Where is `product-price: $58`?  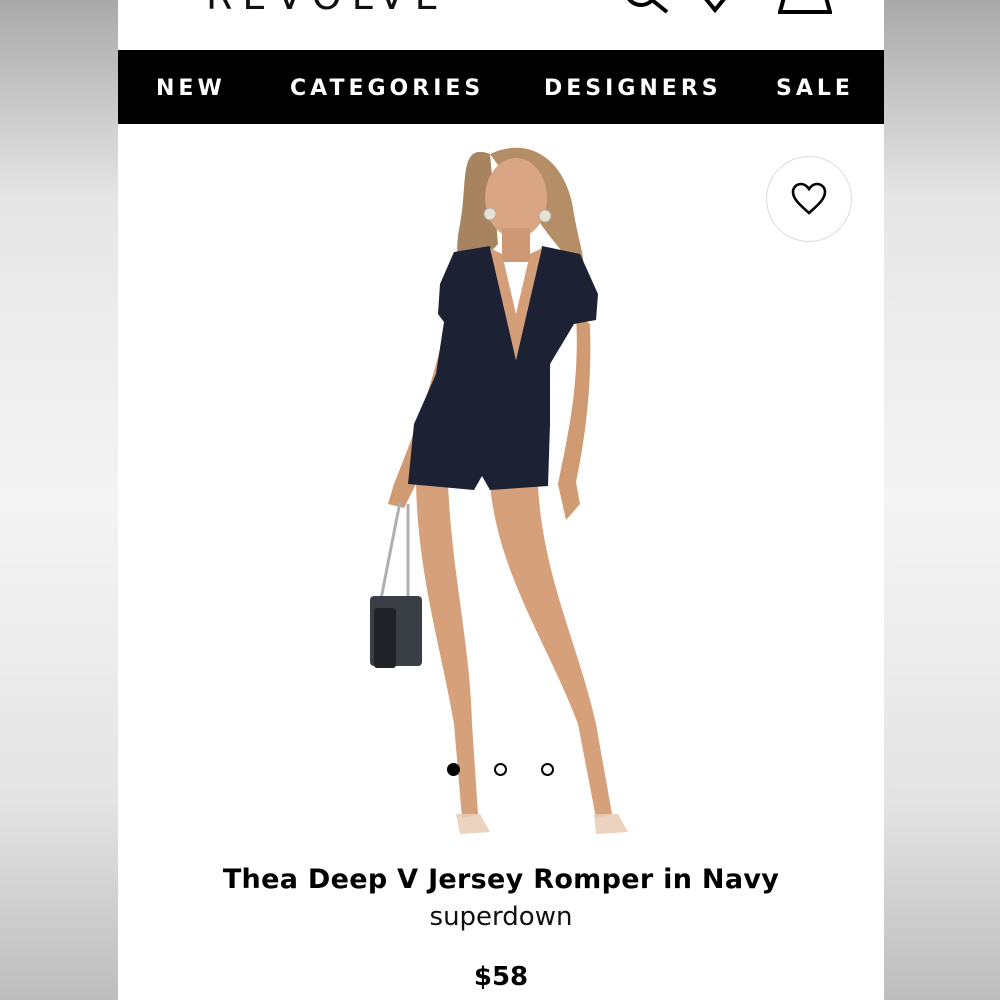
product-price: $58 is located at coordinates (501, 977).